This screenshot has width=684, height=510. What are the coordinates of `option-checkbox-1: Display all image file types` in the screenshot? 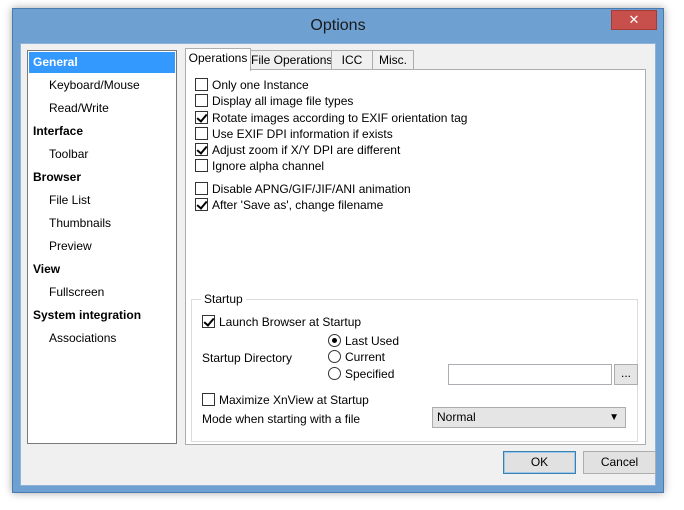 It's located at (274, 100).